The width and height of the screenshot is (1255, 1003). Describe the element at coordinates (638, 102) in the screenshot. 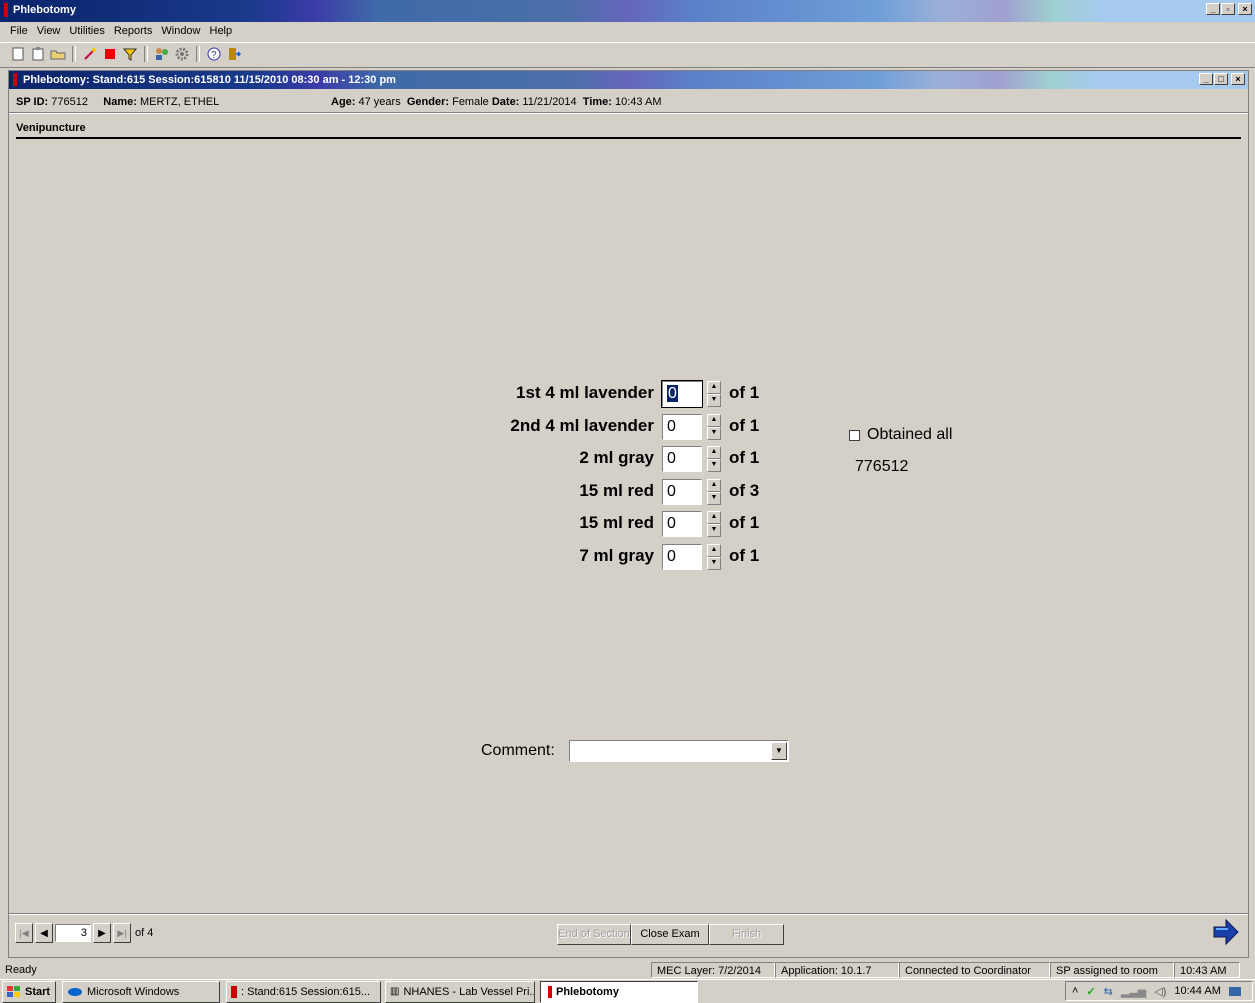

I see `time-value: 10:43 AM` at that location.